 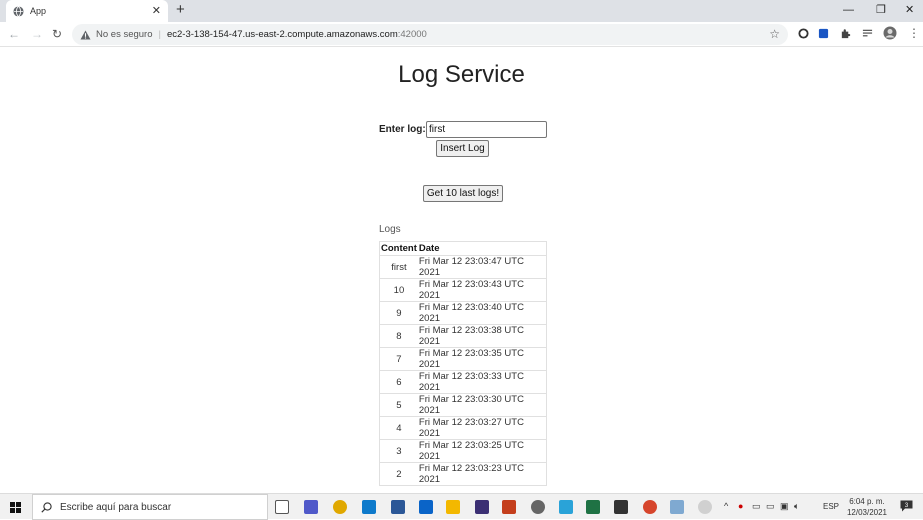 What do you see at coordinates (740, 506) in the screenshot?
I see `antivirus-icon: ●` at bounding box center [740, 506].